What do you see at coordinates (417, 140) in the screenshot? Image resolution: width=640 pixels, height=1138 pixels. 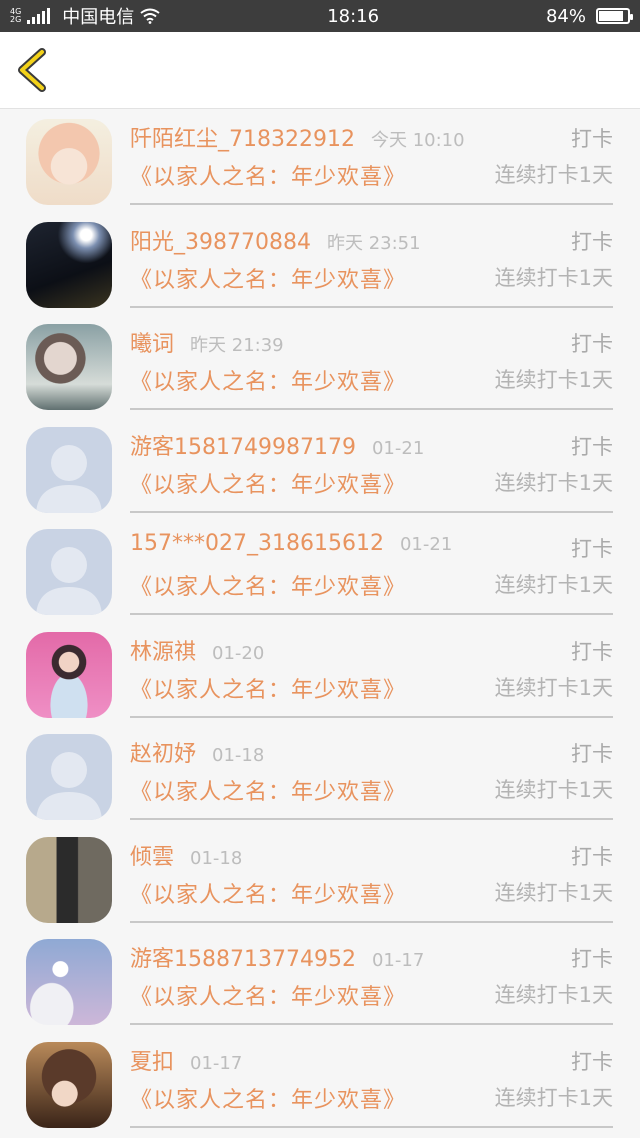 I see `timestamp: 今天 10:10` at bounding box center [417, 140].